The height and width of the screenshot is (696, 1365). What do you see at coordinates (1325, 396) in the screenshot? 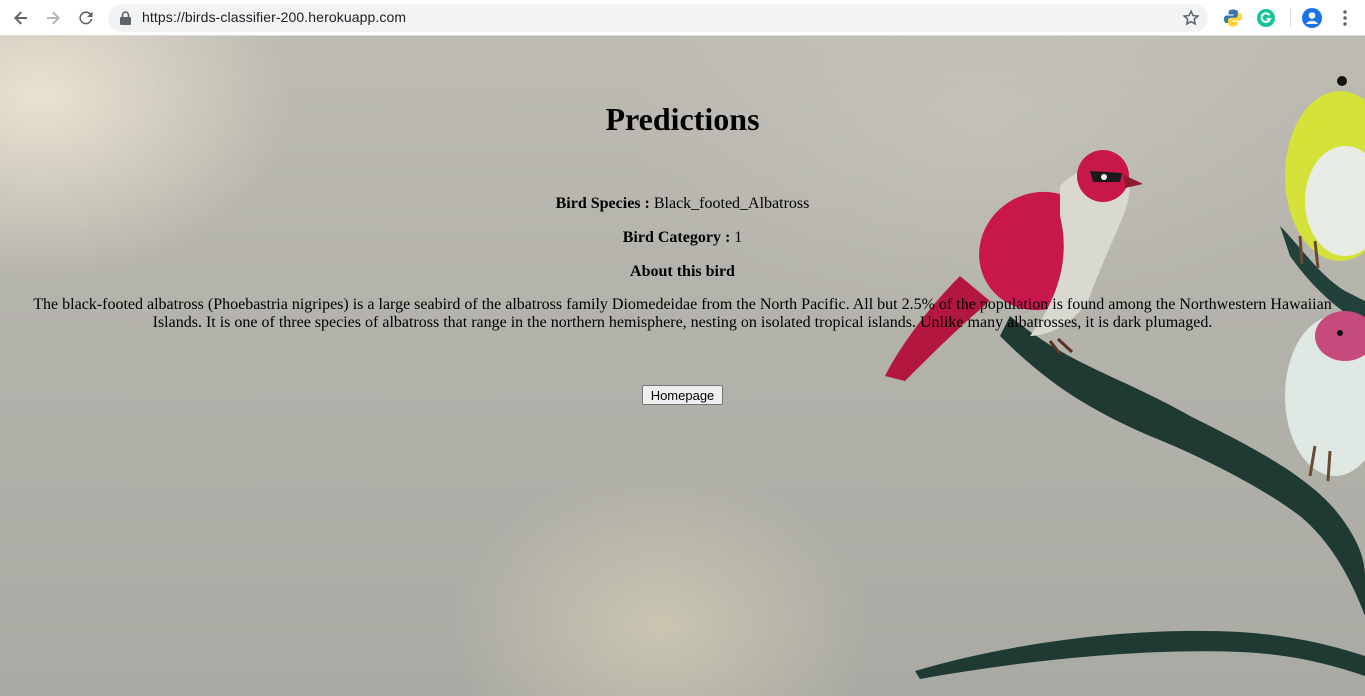
I see `pastel-bird` at bounding box center [1325, 396].